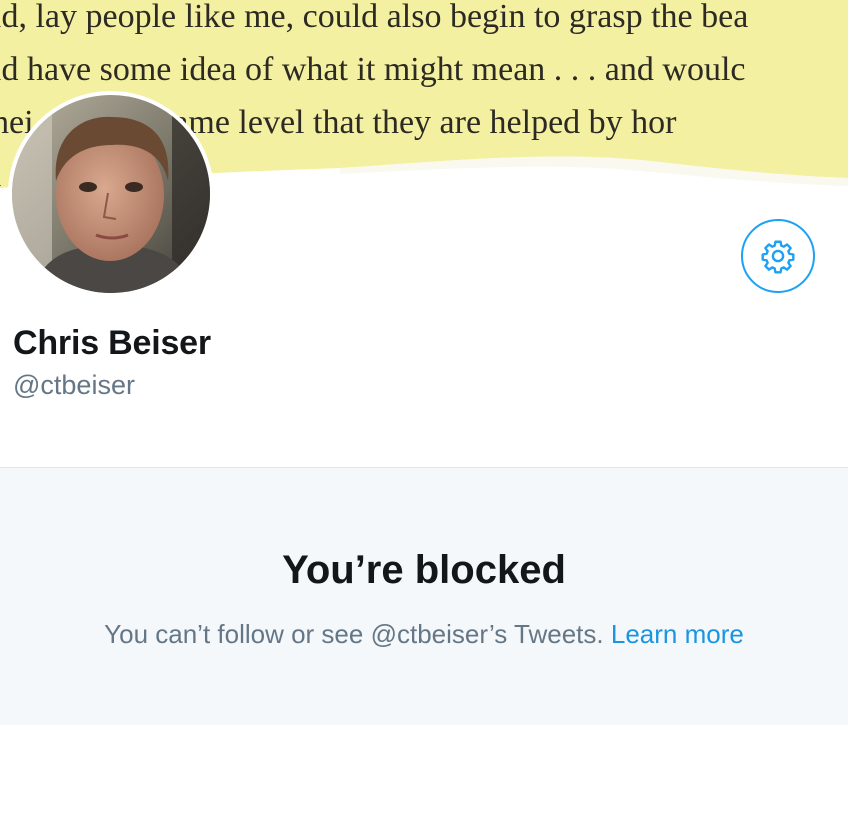 The width and height of the screenshot is (848, 814). I want to click on profile-settings-button, so click(778, 256).